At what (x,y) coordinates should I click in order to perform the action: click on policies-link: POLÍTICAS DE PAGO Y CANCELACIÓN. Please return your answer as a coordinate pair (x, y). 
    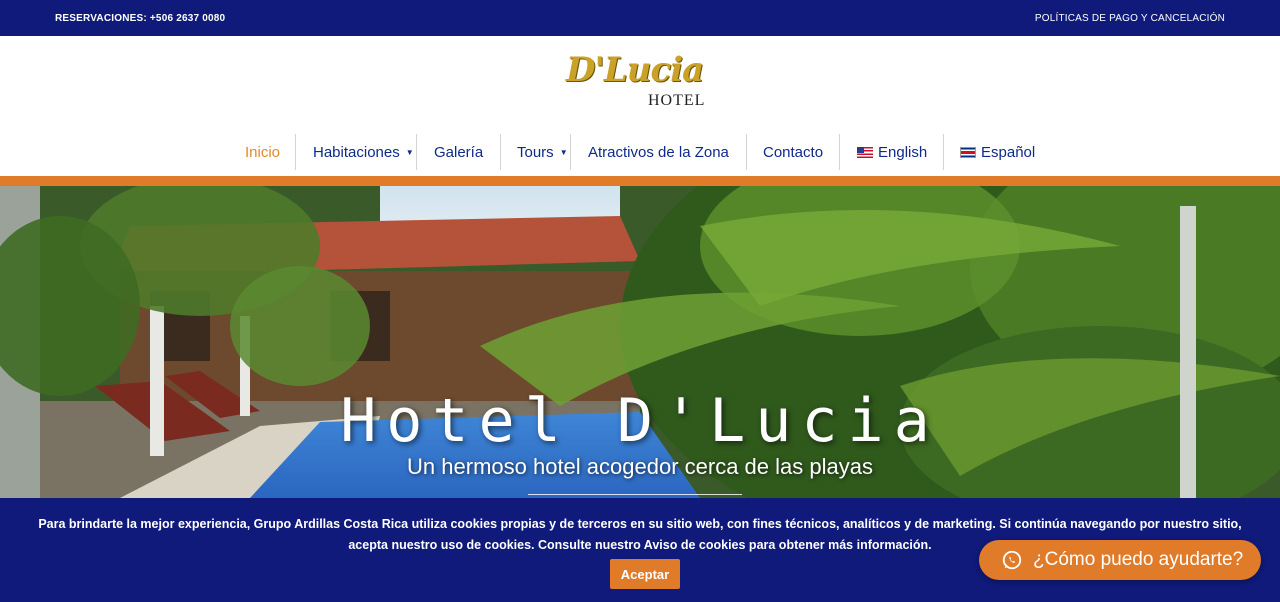
    Looking at the image, I should click on (1130, 18).